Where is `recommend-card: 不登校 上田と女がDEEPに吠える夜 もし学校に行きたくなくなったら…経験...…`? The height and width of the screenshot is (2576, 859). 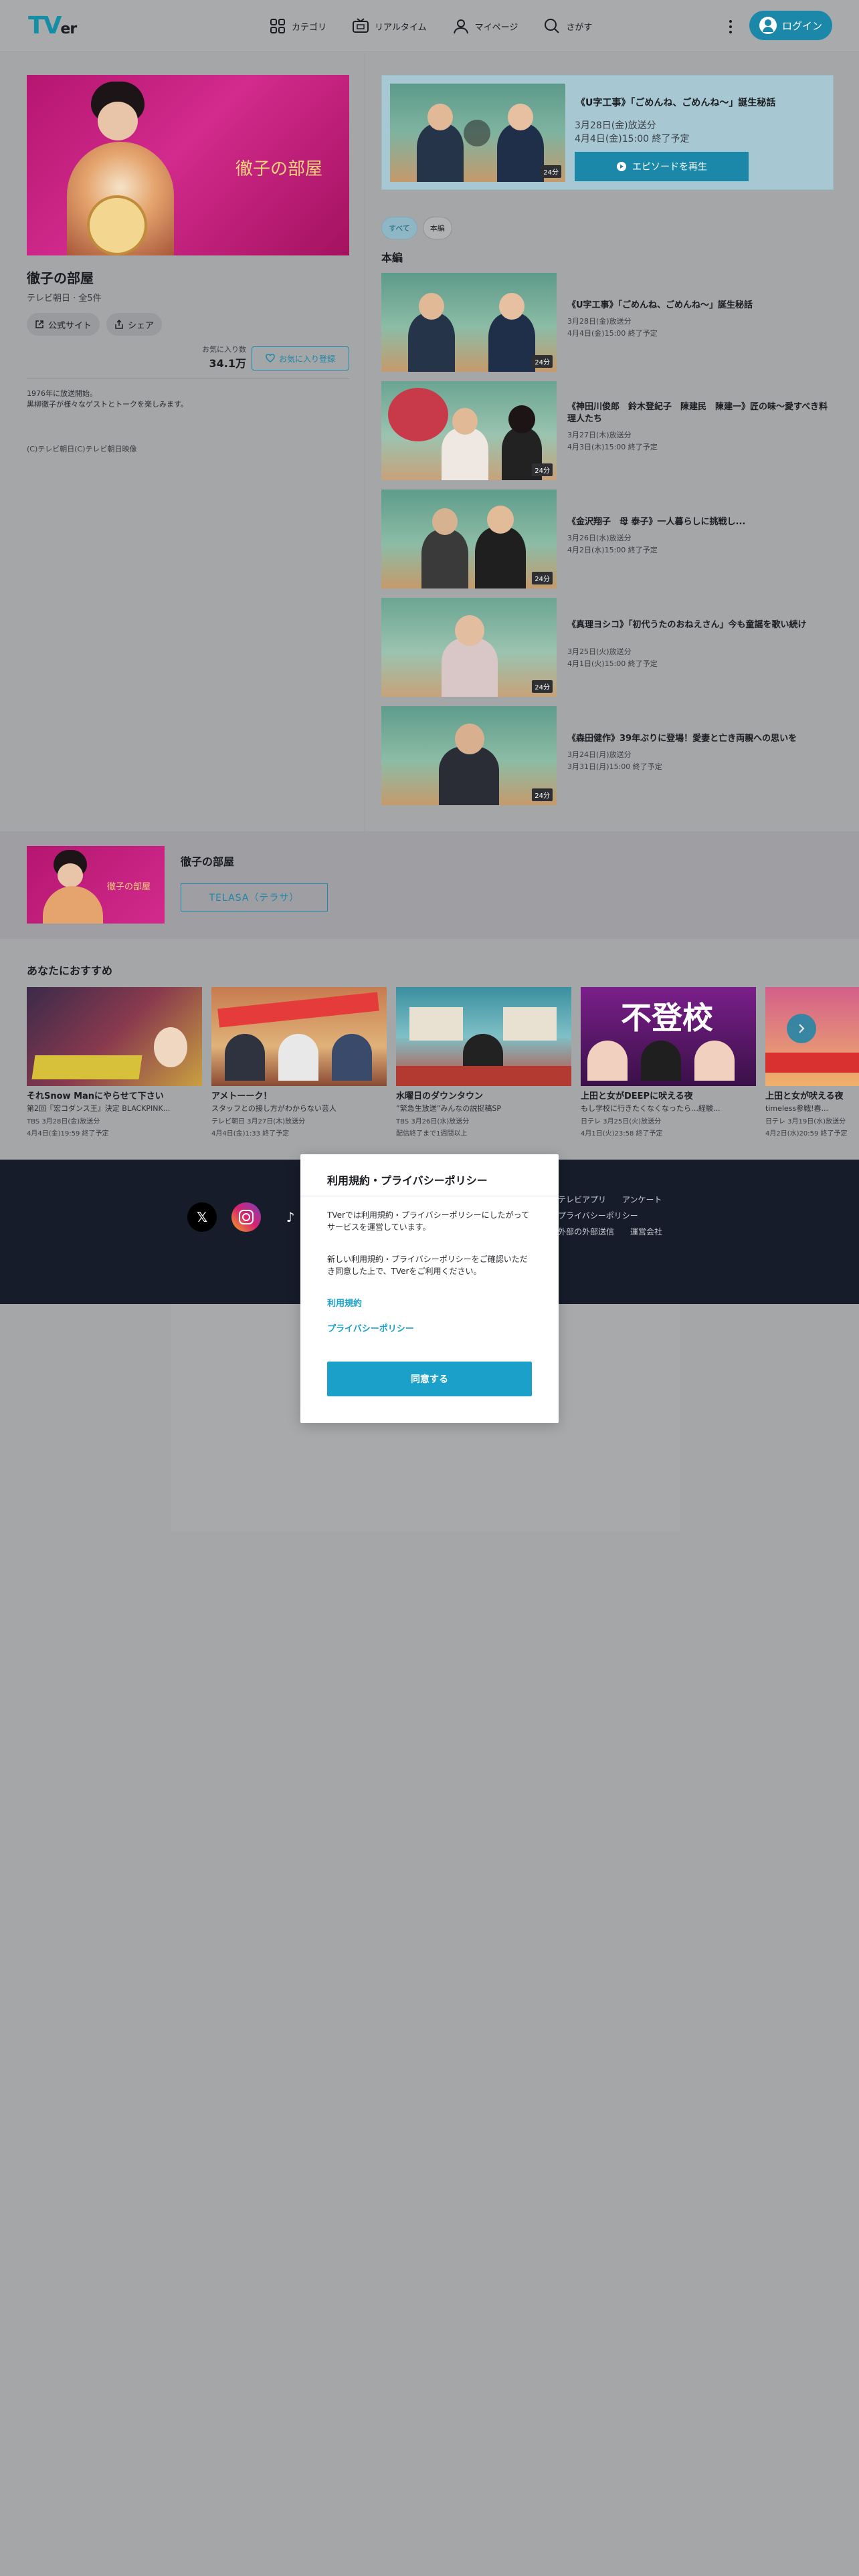 recommend-card: 不登校 上田と女がDEEPに吠える夜 もし学校に行きたくなくなったら…経験...… is located at coordinates (668, 1062).